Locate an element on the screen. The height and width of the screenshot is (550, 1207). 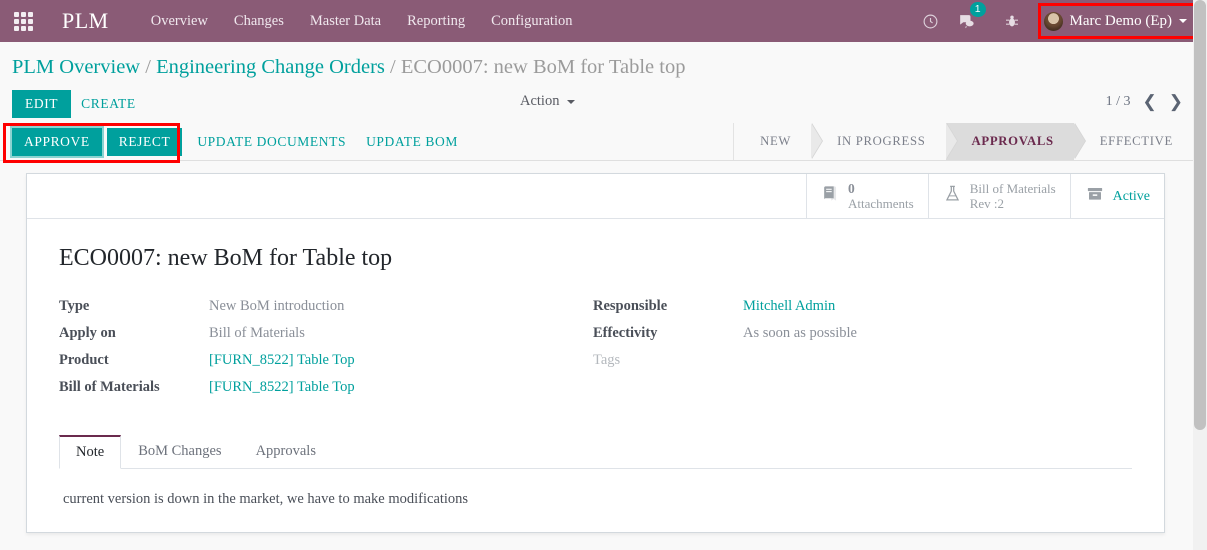
apps-grid-icon is located at coordinates (23, 21).